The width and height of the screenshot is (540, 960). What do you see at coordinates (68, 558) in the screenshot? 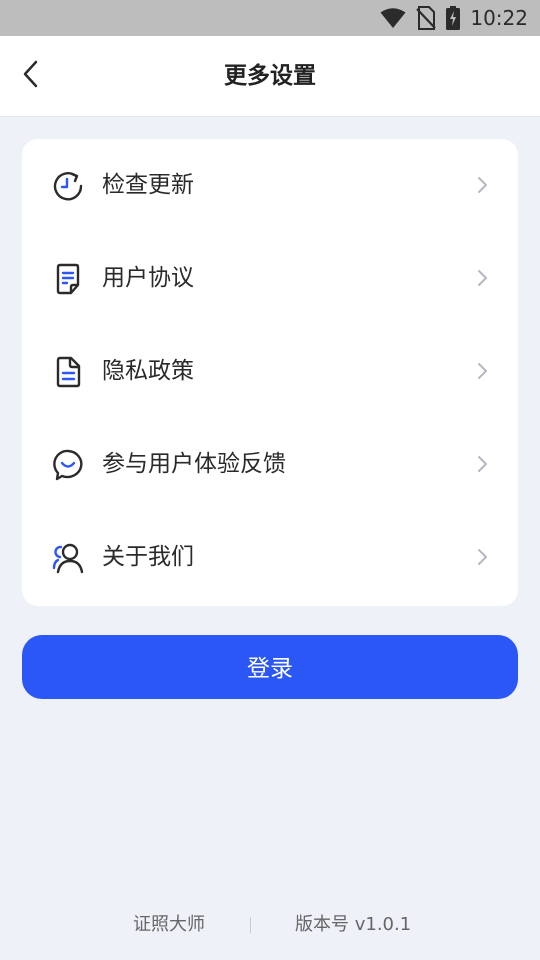
I see `about-users-icon` at bounding box center [68, 558].